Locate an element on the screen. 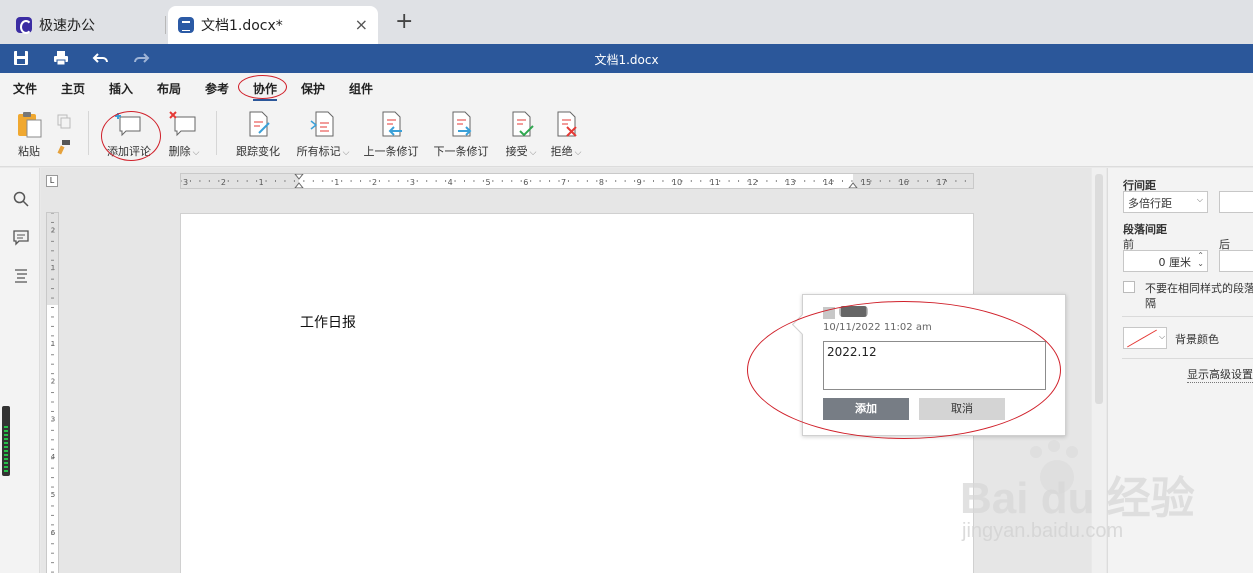 This screenshot has height=573, width=1253. comments-icon is located at coordinates (21, 237).